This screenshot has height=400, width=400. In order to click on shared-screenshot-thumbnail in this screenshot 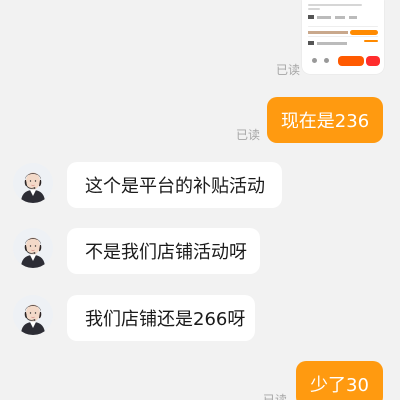, I will do `click(343, 37)`.